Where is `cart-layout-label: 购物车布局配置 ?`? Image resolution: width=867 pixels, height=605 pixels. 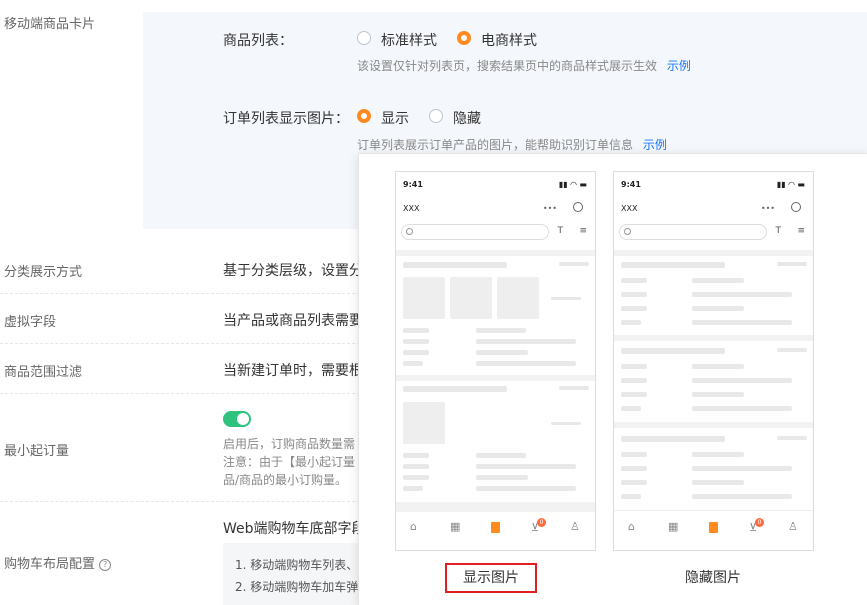 cart-layout-label: 购物车布局配置 ? is located at coordinates (58, 562).